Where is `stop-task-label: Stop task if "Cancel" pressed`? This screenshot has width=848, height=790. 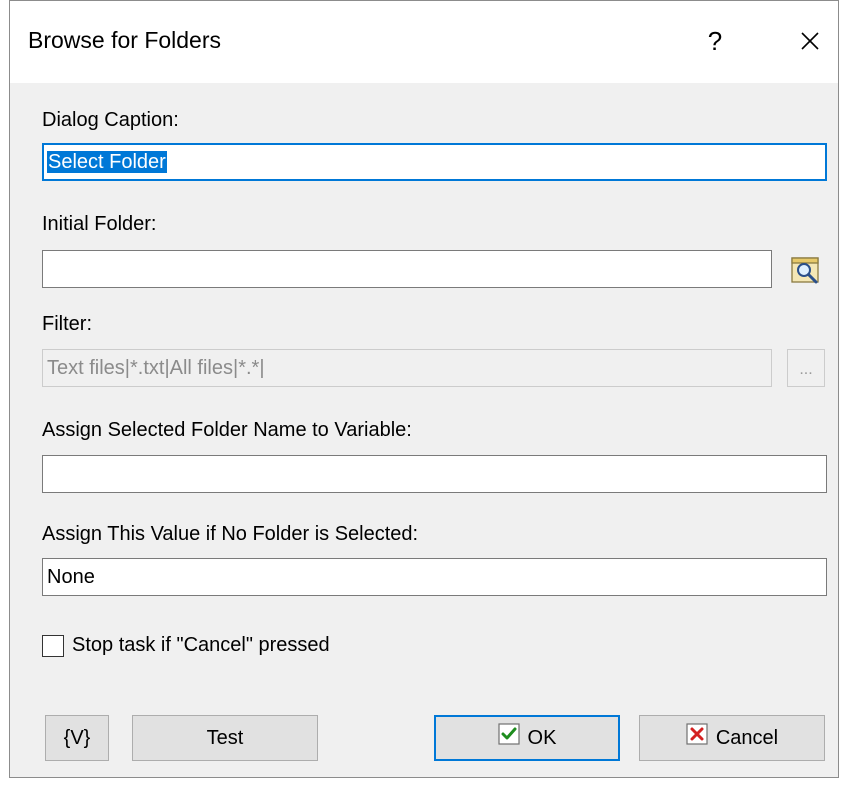
stop-task-label: Stop task if "Cancel" pressed is located at coordinates (201, 645).